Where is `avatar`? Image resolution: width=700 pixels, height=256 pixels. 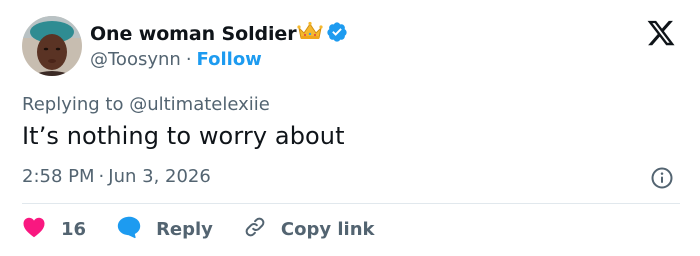
avatar is located at coordinates (52, 46).